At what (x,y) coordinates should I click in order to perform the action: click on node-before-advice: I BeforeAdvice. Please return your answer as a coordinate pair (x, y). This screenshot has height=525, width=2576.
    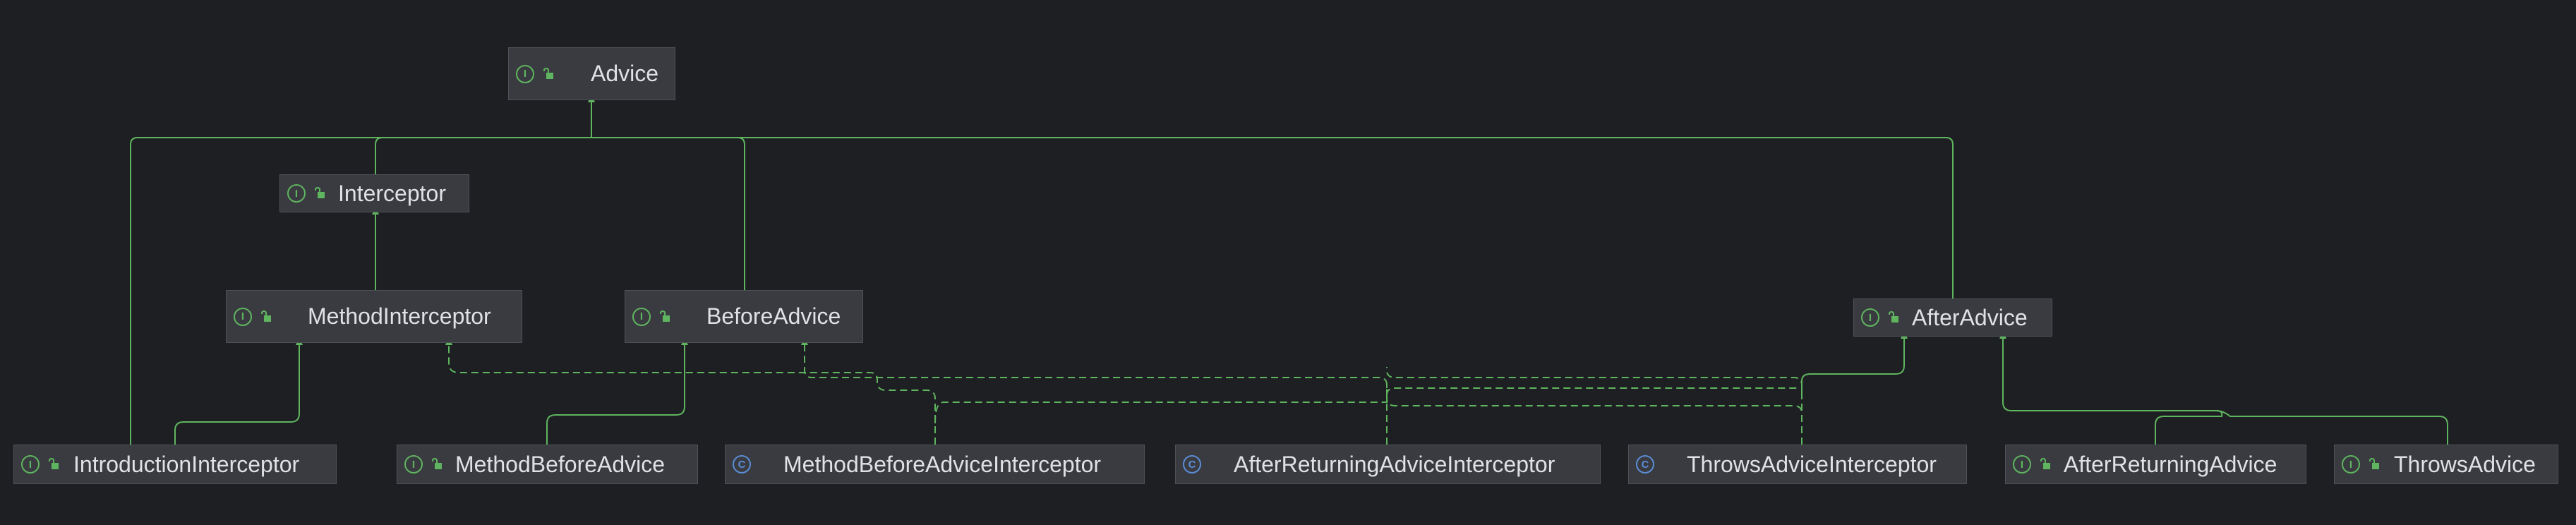
    Looking at the image, I should click on (744, 316).